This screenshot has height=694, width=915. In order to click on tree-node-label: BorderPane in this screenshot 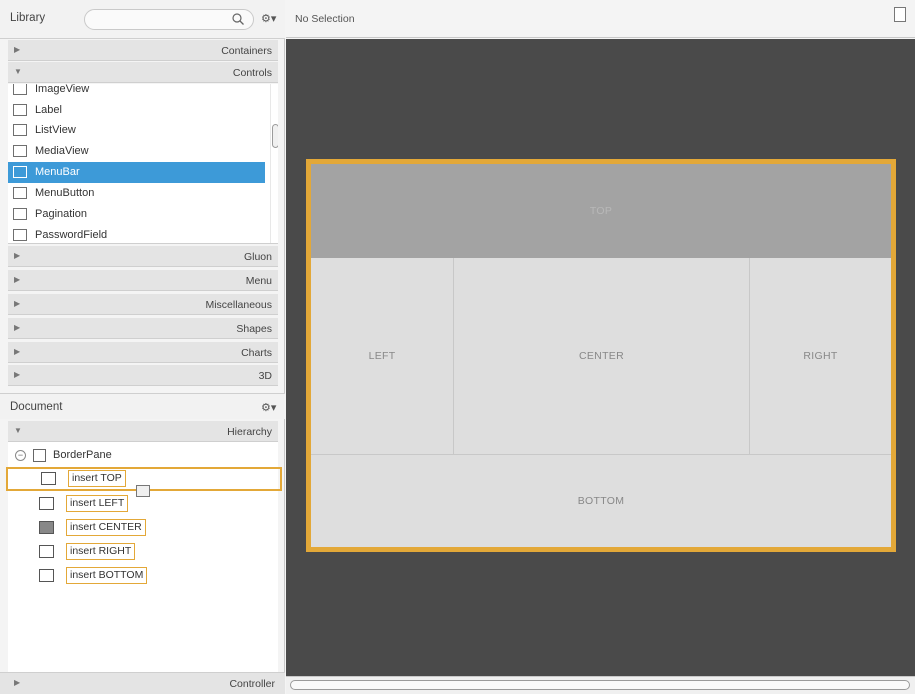, I will do `click(82, 455)`.